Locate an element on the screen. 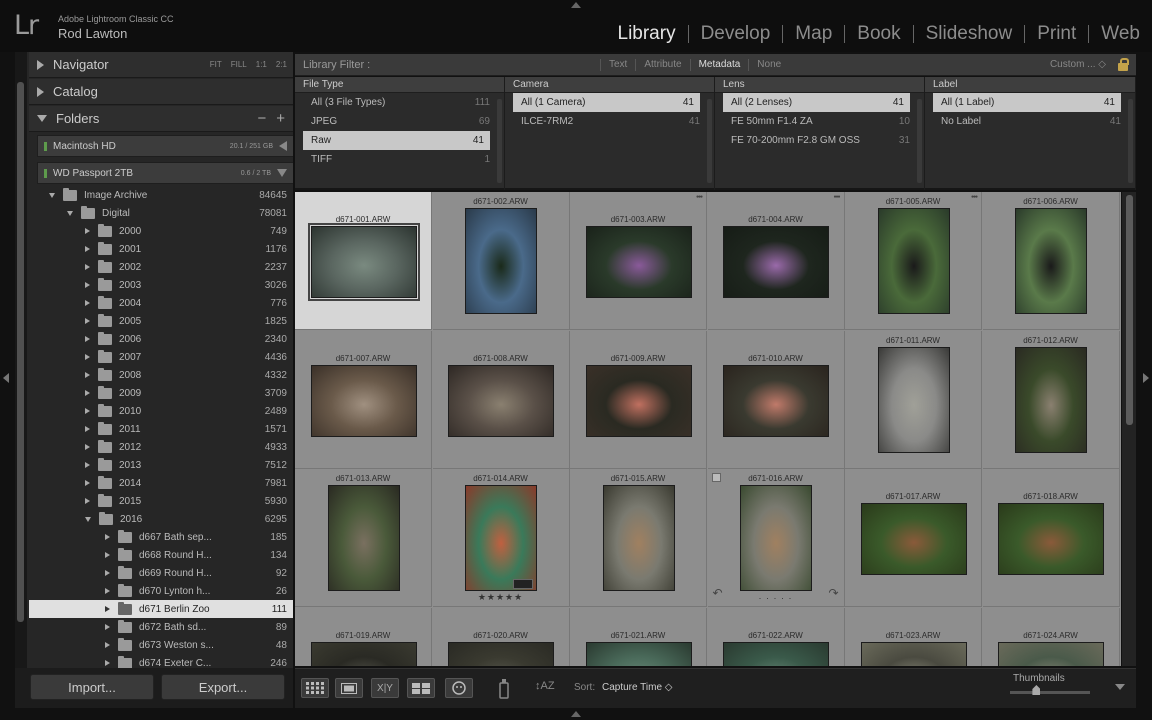 This screenshot has height=720, width=1152. thumbnail-cell: d671-023.ARW is located at coordinates (913, 636).